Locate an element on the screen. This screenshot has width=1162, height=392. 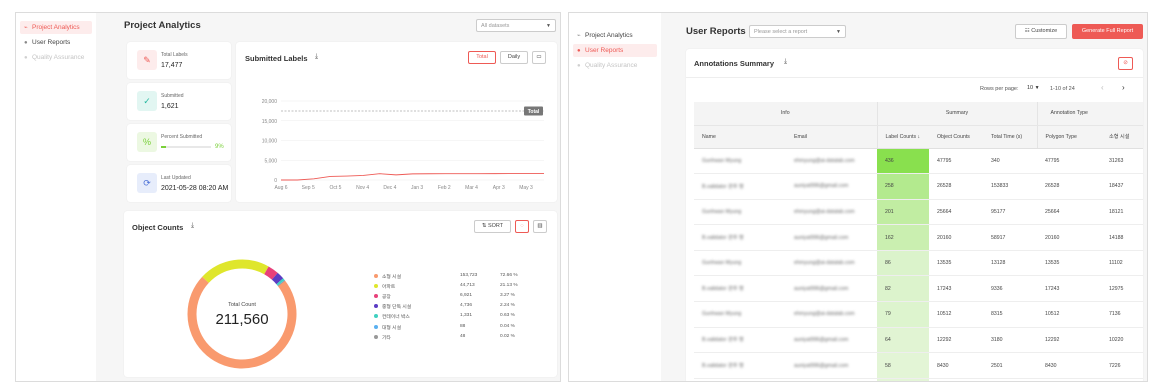
prev-page-icon: ‹ is located at coordinates (1102, 87).